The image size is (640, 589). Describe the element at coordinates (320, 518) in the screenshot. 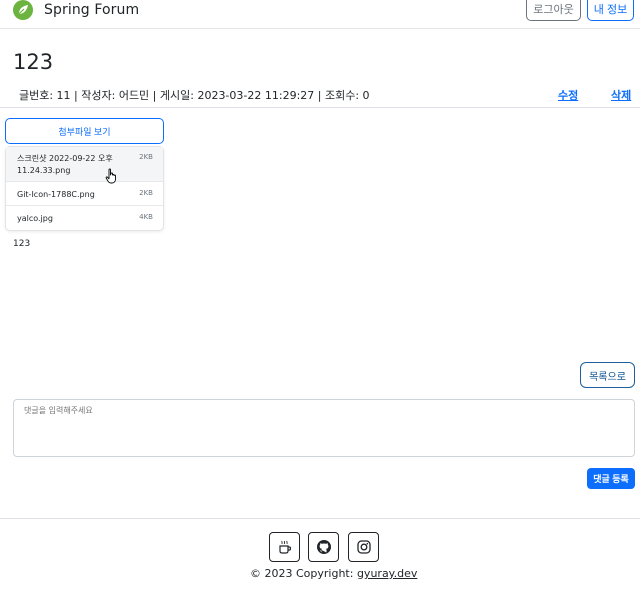

I see `footer-divider` at that location.